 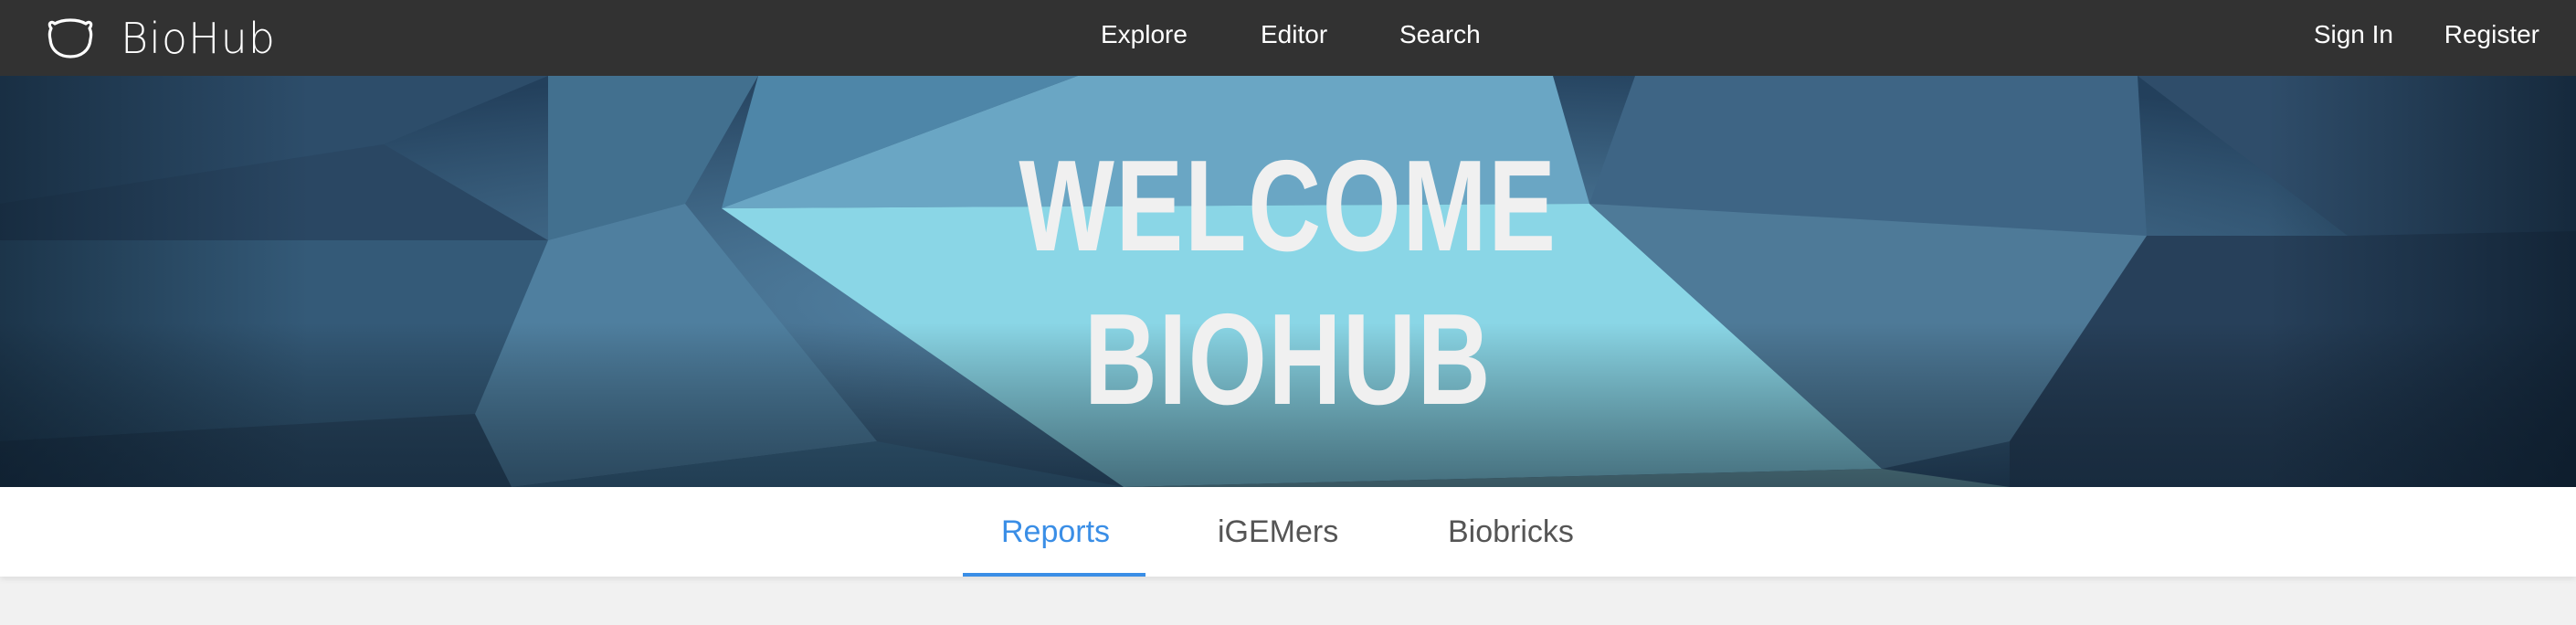 What do you see at coordinates (1278, 532) in the screenshot?
I see `tab-igemers: iGEMers` at bounding box center [1278, 532].